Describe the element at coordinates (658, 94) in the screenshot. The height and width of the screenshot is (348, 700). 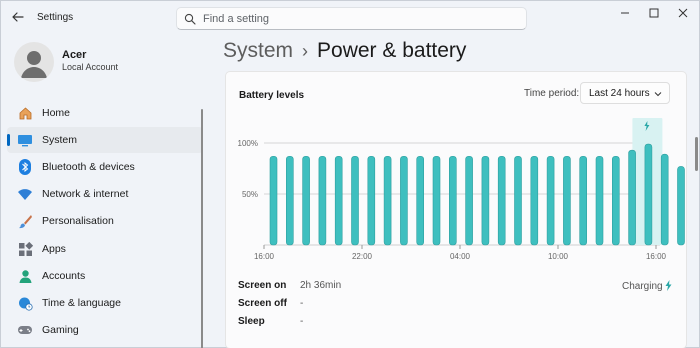
I see `chevron-down-icon` at that location.